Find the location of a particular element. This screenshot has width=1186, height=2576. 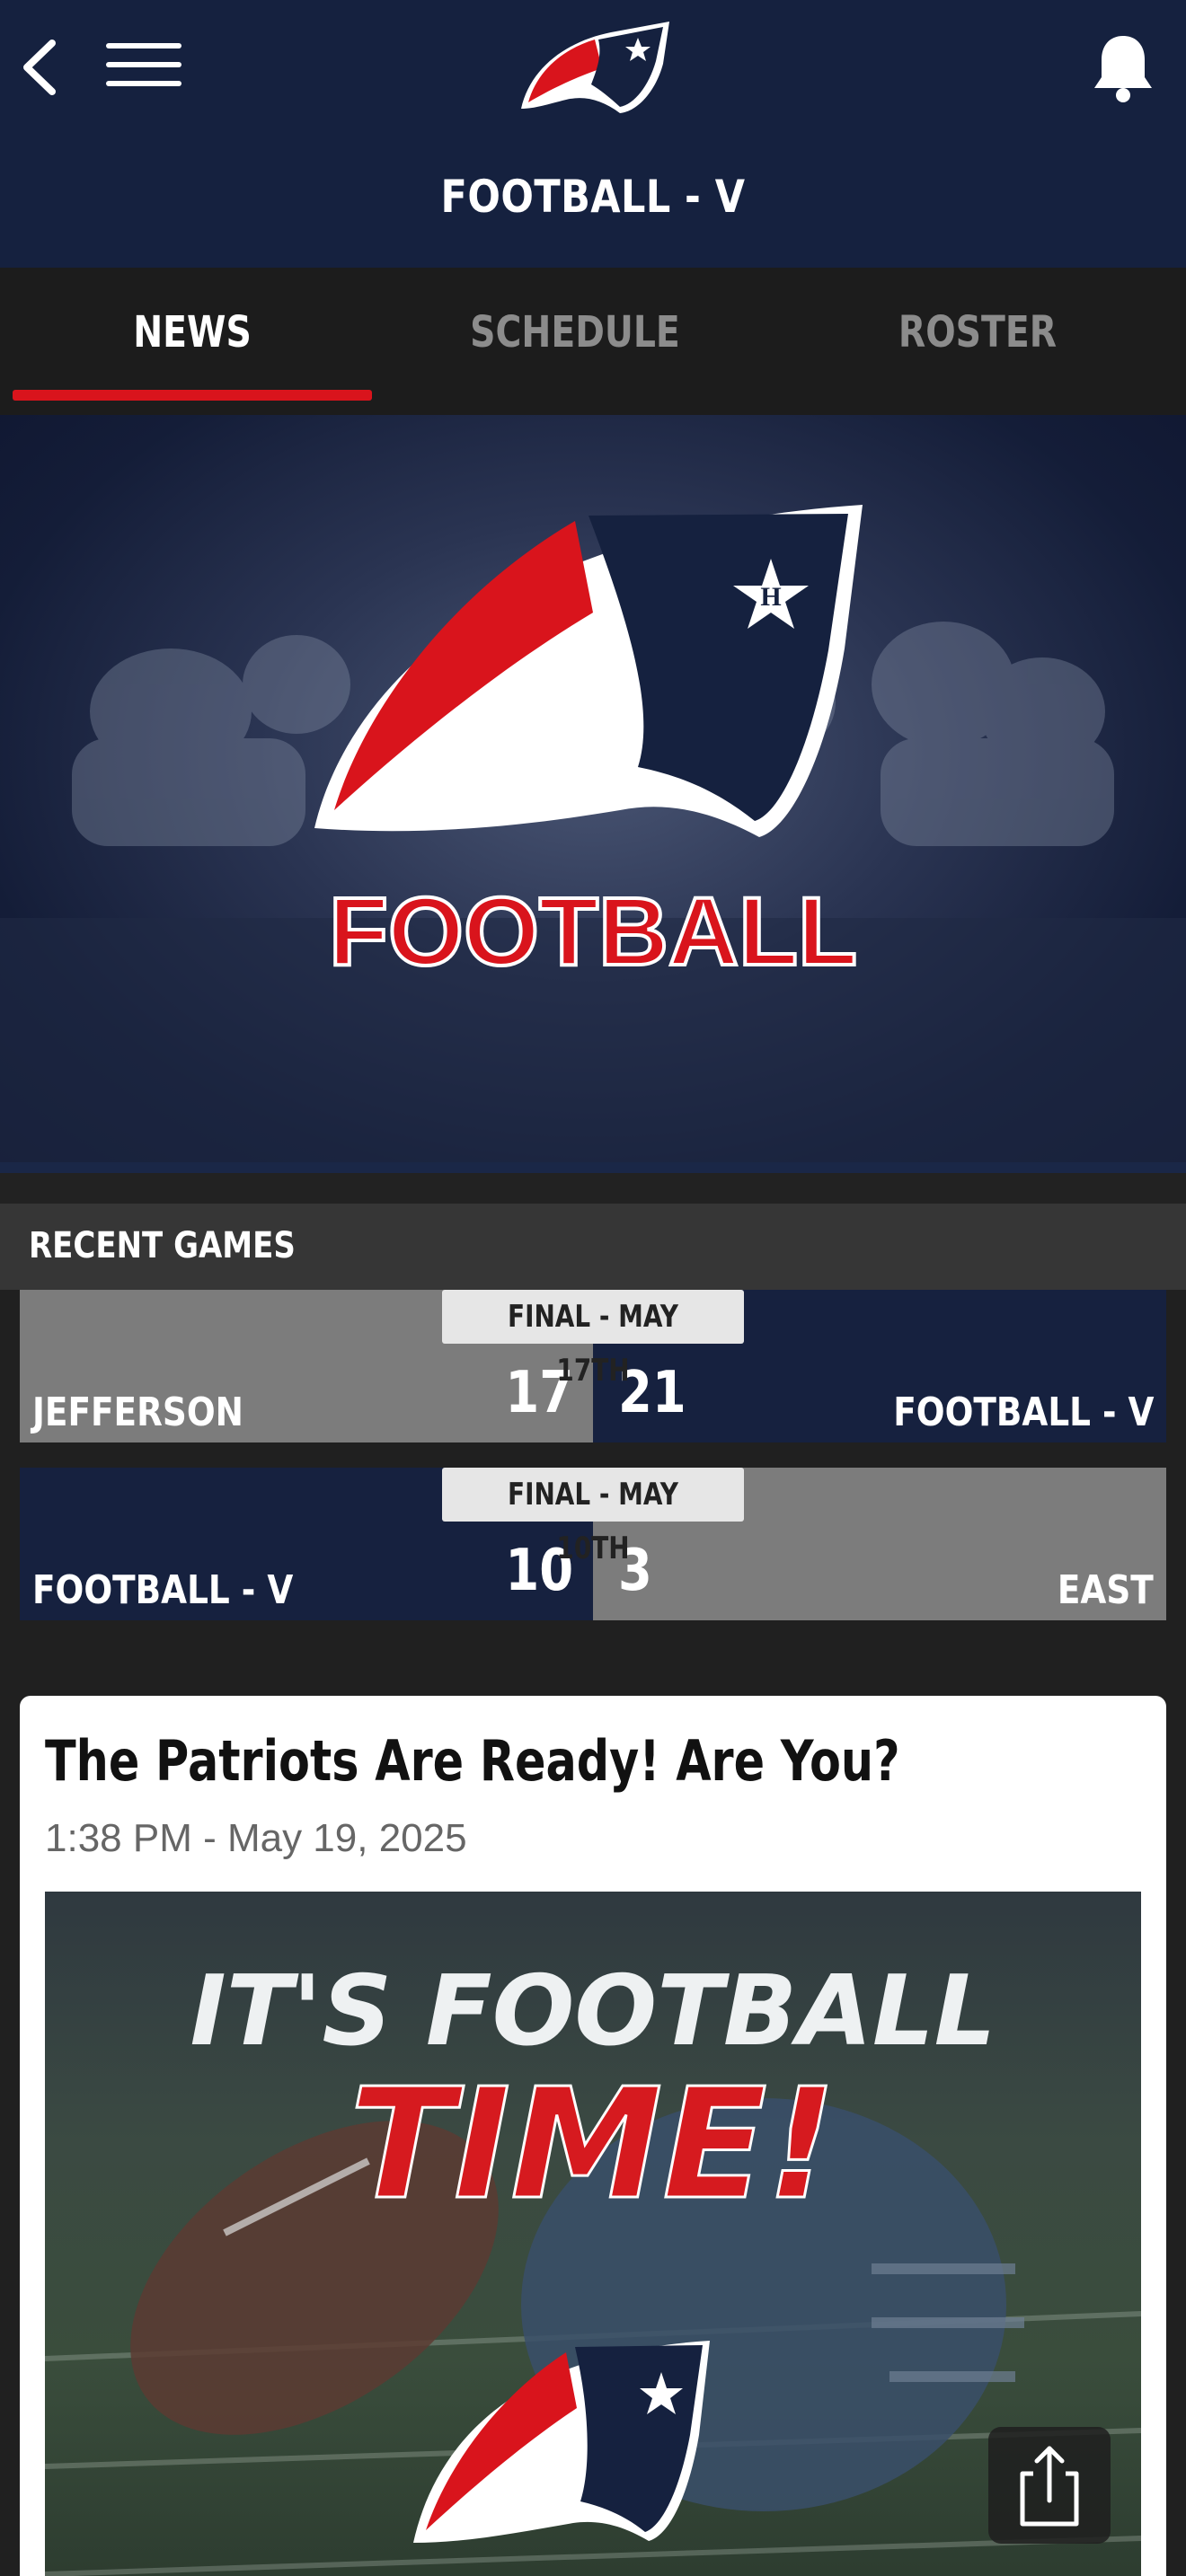

svg-text: H is located at coordinates (770, 597).